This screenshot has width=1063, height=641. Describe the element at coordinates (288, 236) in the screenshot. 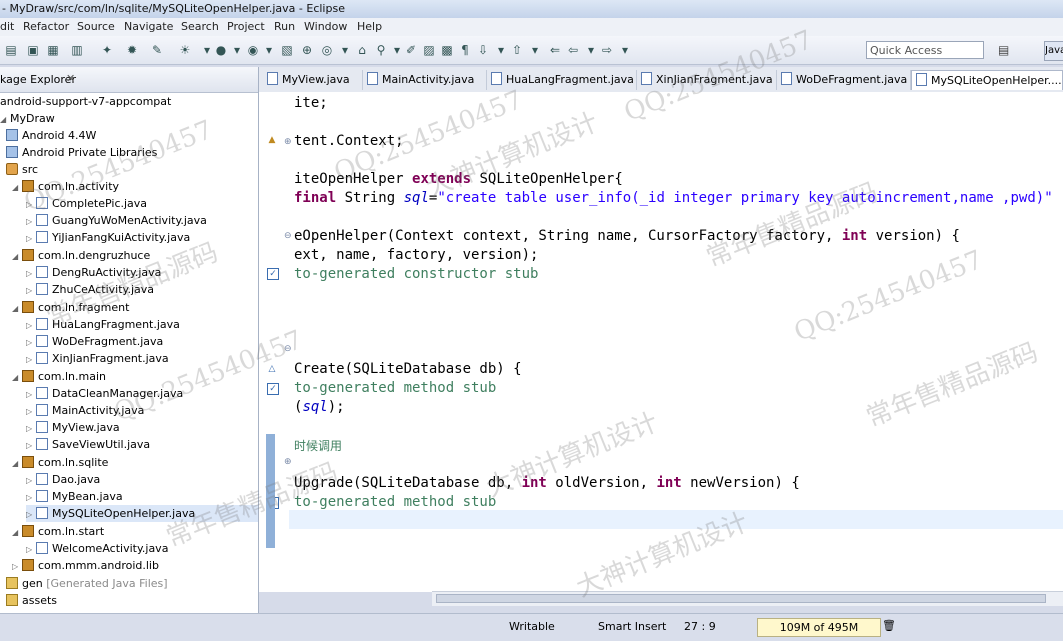

I see `fold-icon: ⊖` at that location.